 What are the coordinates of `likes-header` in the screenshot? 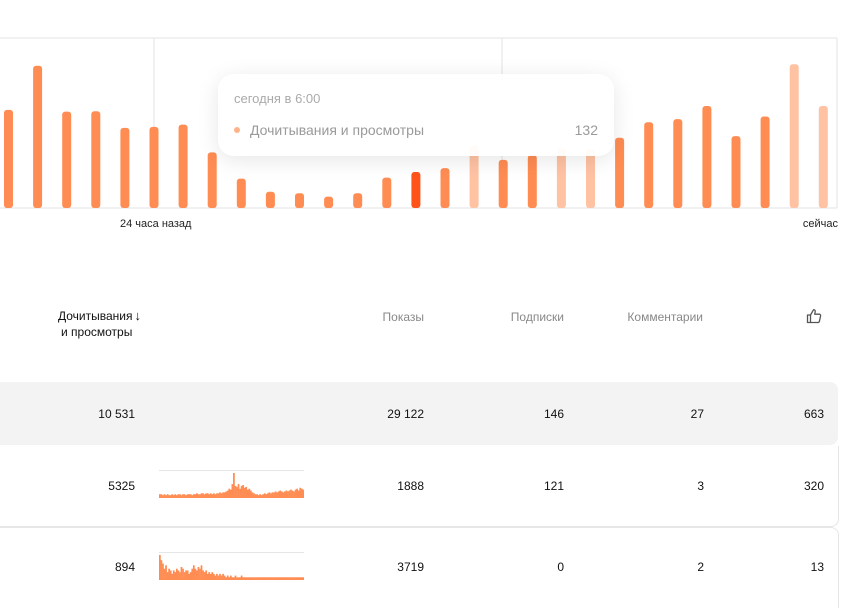 It's located at (814, 317).